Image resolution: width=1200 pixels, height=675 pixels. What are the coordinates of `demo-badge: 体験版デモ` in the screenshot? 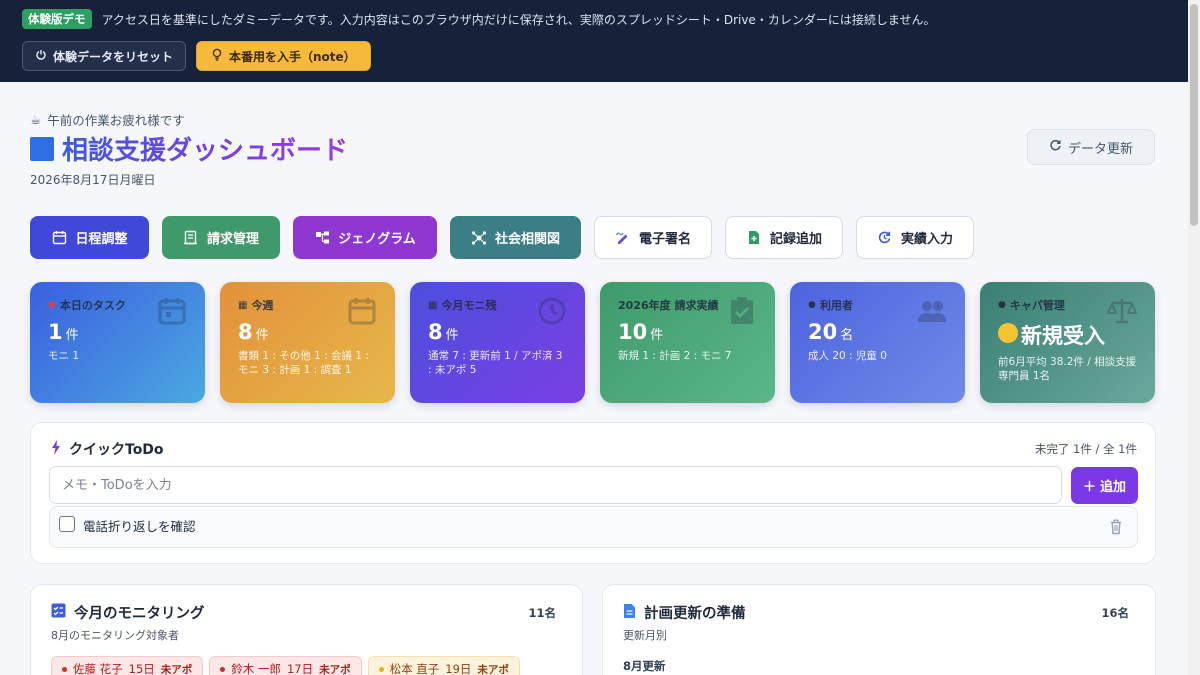 It's located at (57, 19).